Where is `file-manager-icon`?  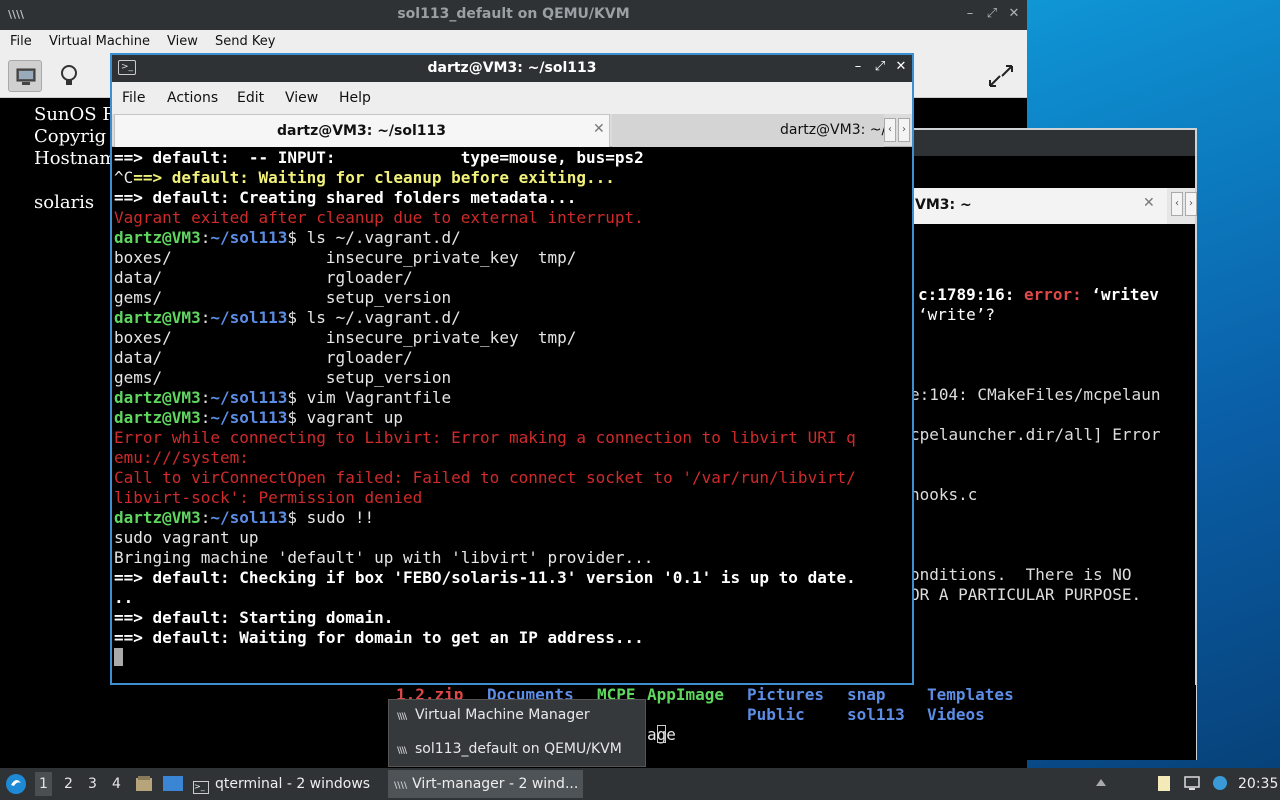
file-manager-icon is located at coordinates (144, 784).